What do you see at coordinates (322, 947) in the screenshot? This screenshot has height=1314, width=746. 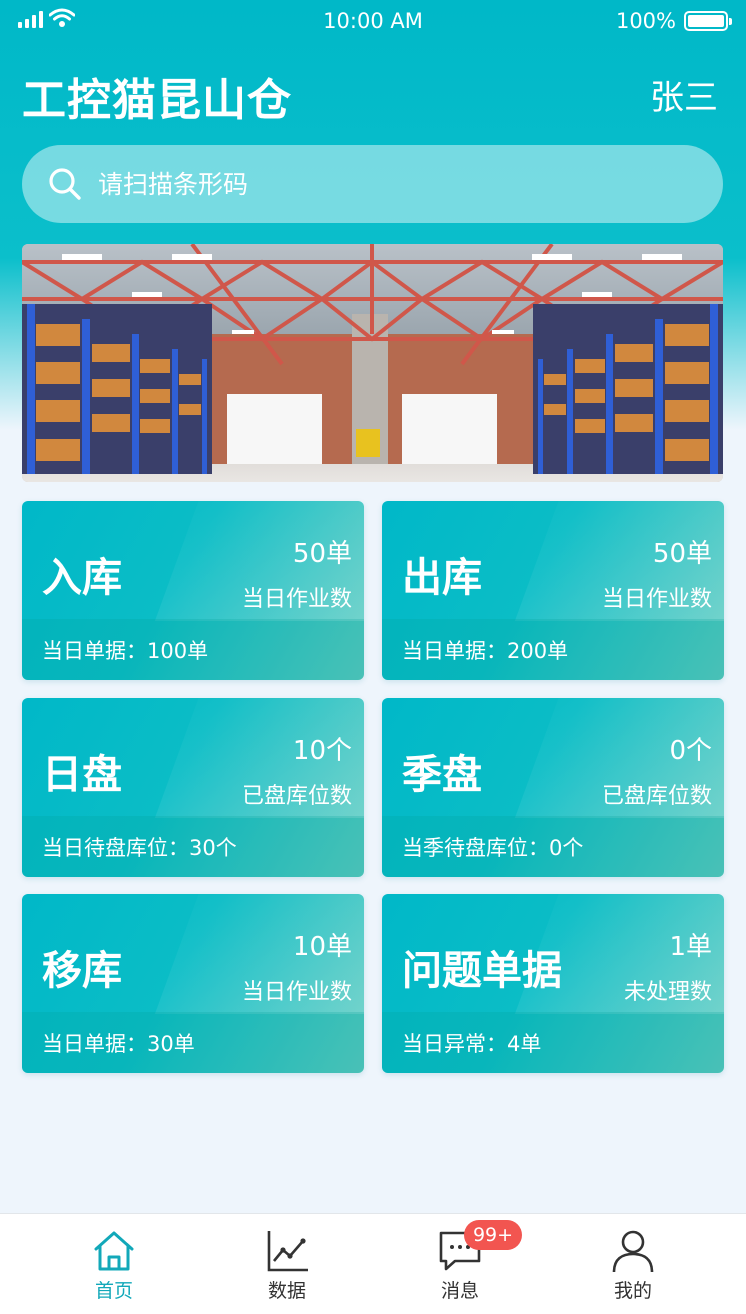 I see `card-count: 10单` at bounding box center [322, 947].